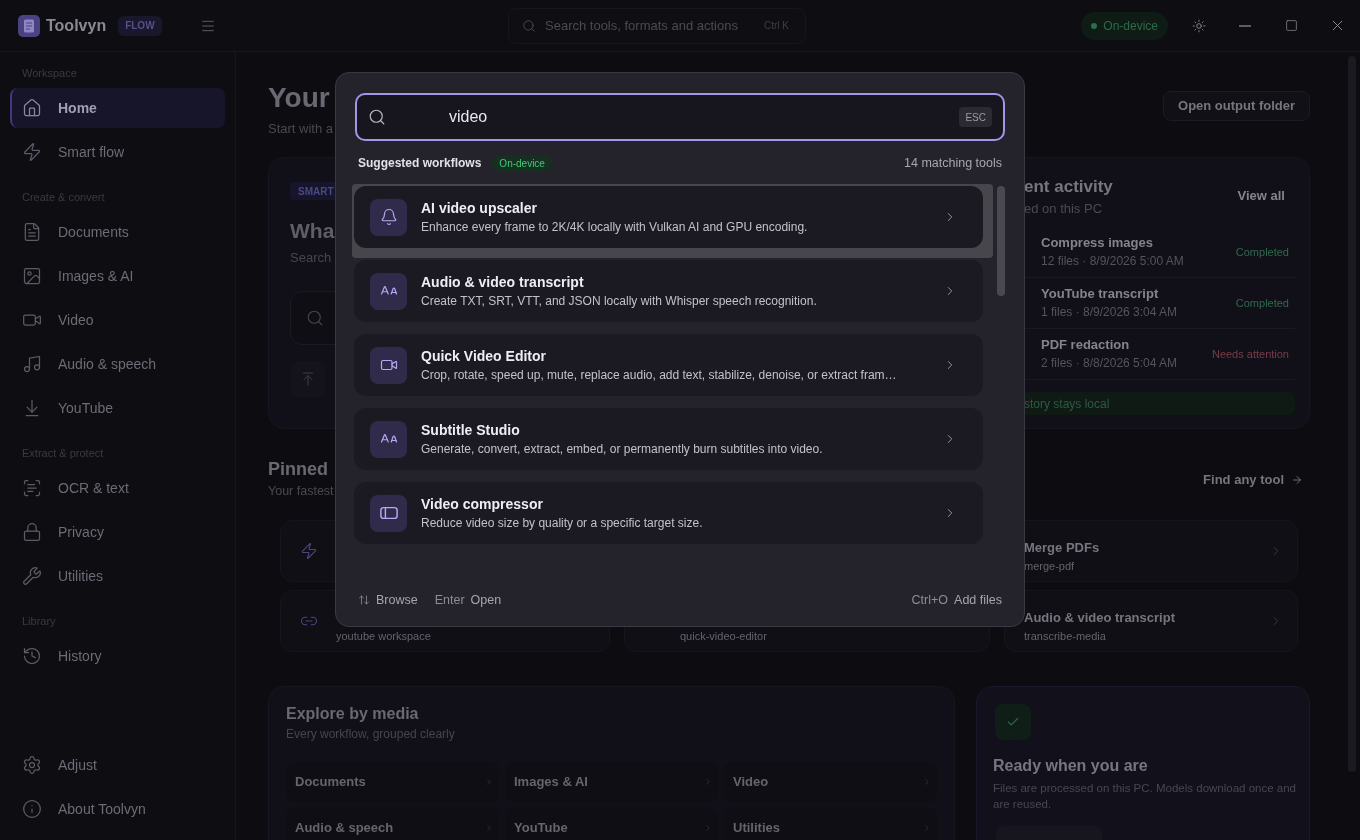 The height and width of the screenshot is (840, 1360). I want to click on activity-status: Needs attention, so click(1250, 354).